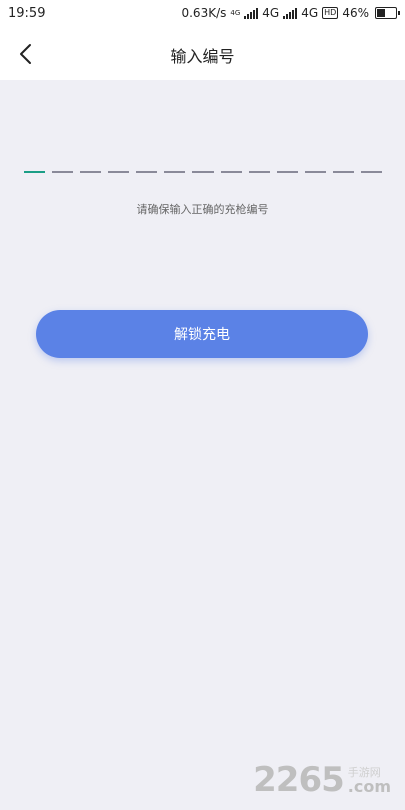 The width and height of the screenshot is (405, 810). I want to click on watermark-com: .com, so click(369, 786).